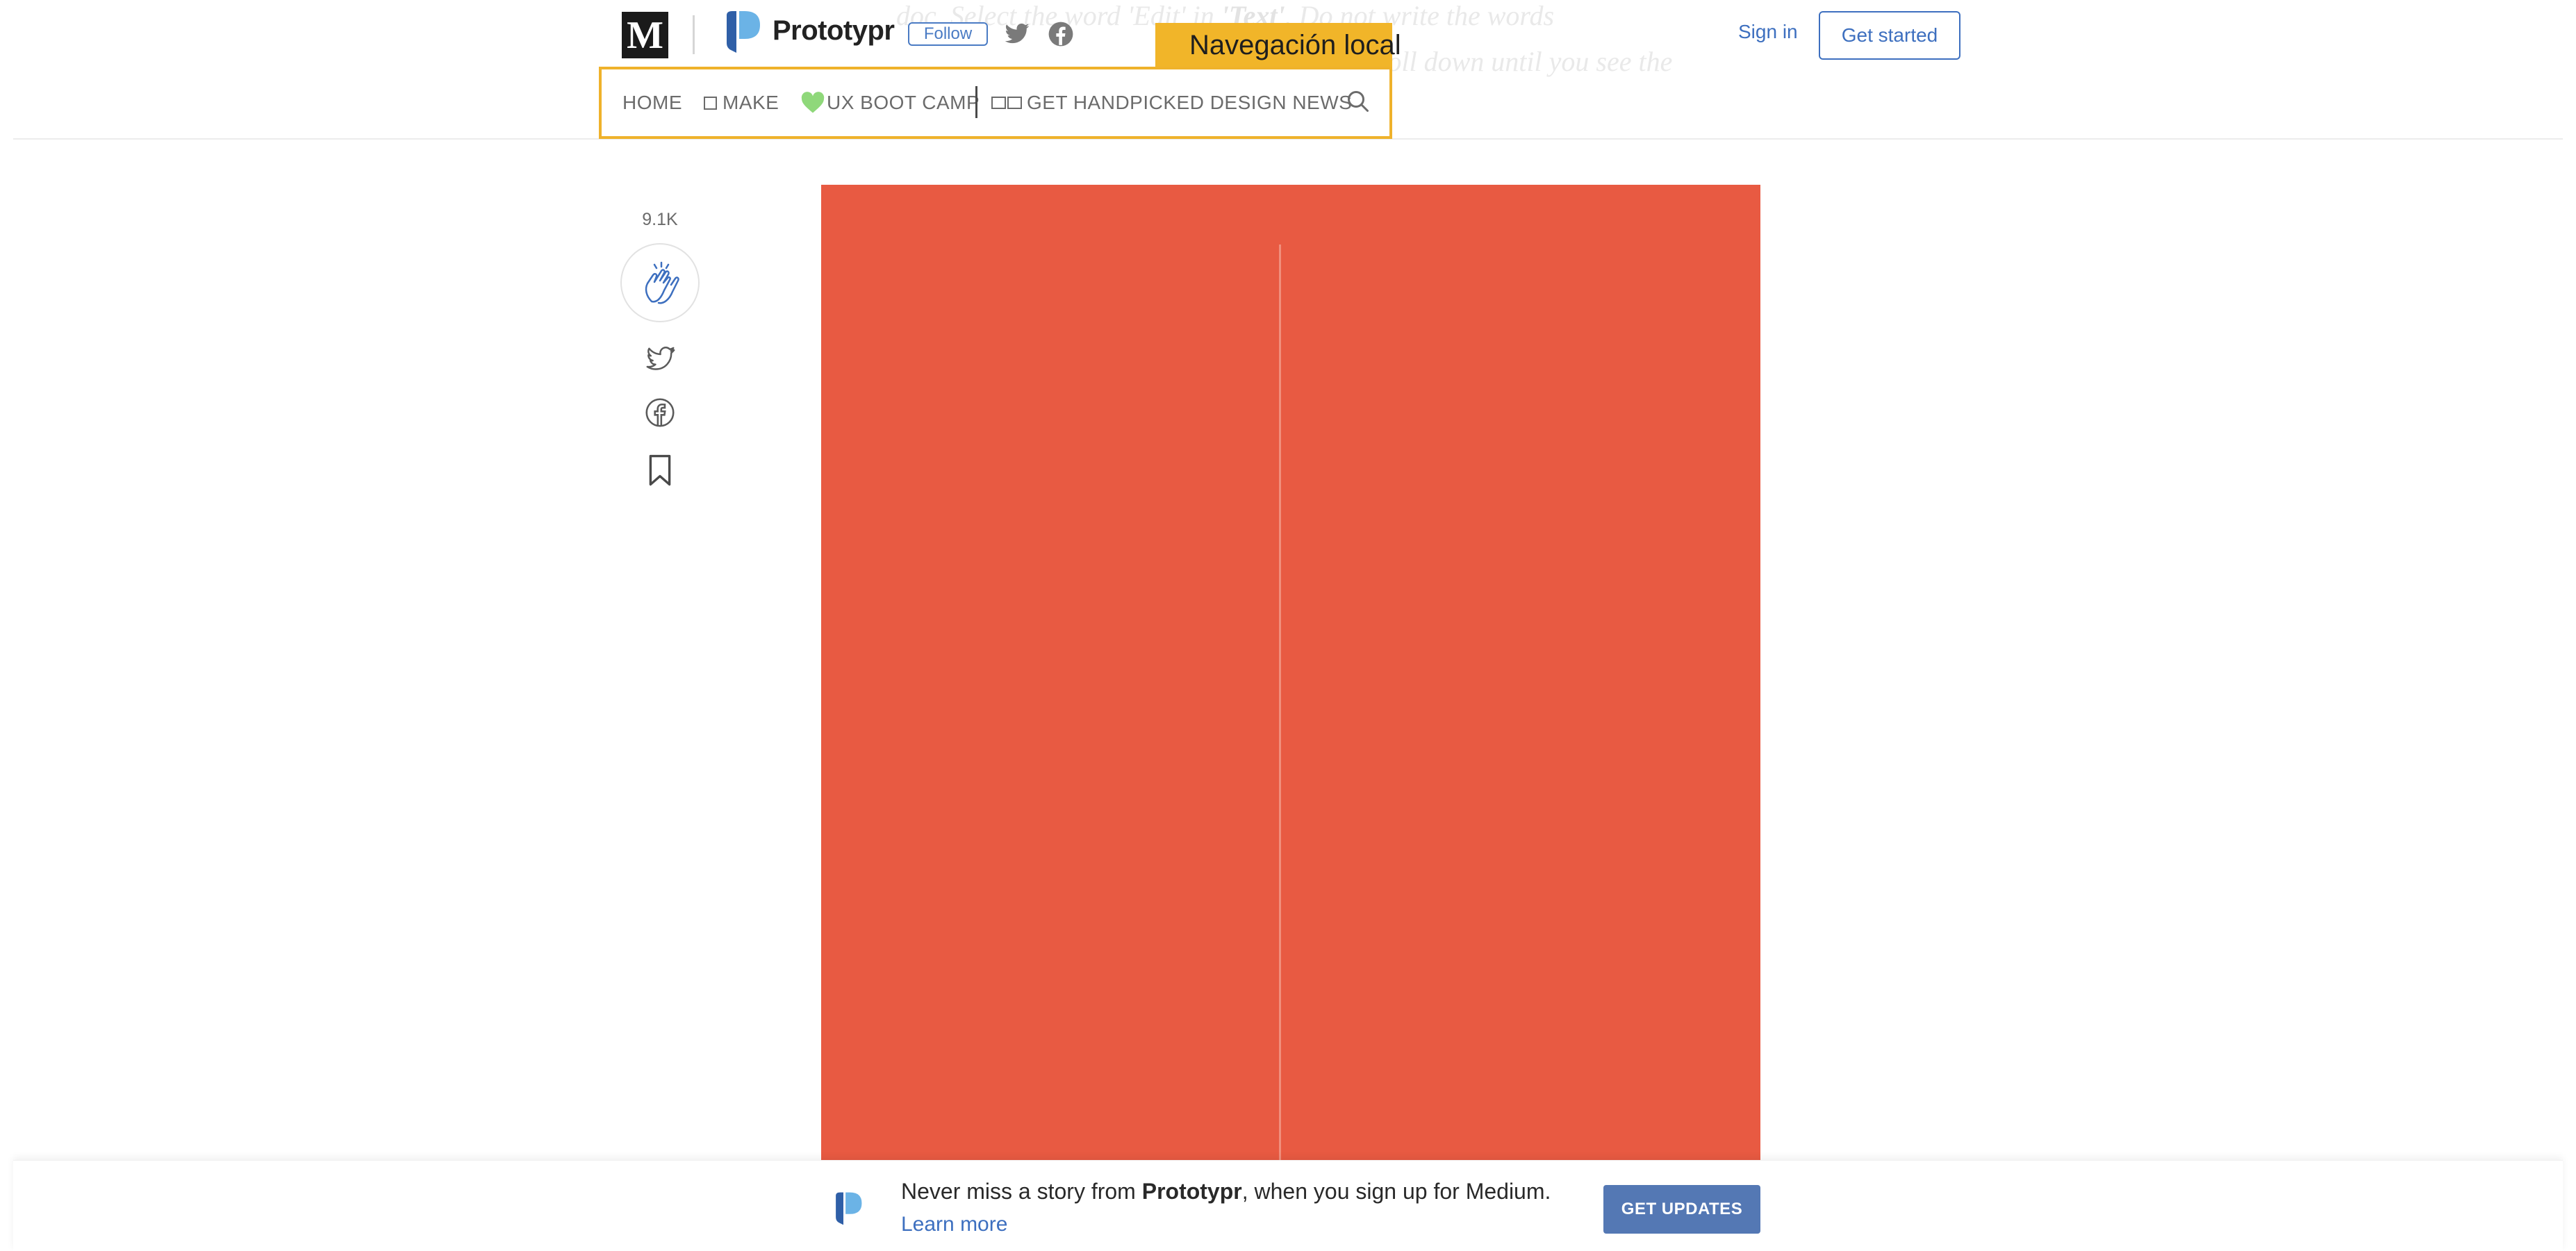 The height and width of the screenshot is (1251, 2576). Describe the element at coordinates (660, 220) in the screenshot. I see `claps-count: 9.1K` at that location.